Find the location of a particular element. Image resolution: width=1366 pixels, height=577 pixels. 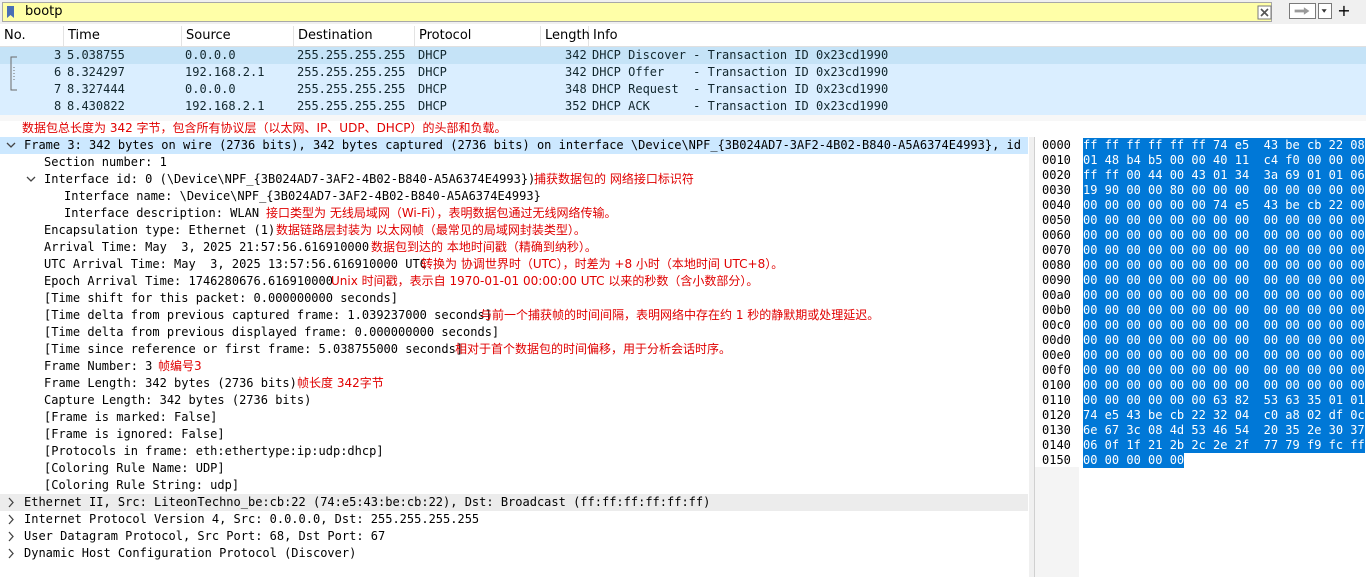

hex-byte-line: 01 48 b4 b5 00 00 40 11 c4 f0 00 00 00 is located at coordinates (1224, 160).